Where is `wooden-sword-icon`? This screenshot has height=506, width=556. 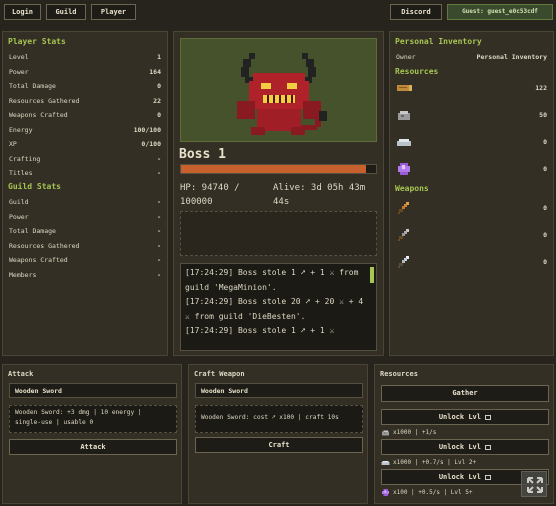
wooden-sword-icon is located at coordinates (403, 208).